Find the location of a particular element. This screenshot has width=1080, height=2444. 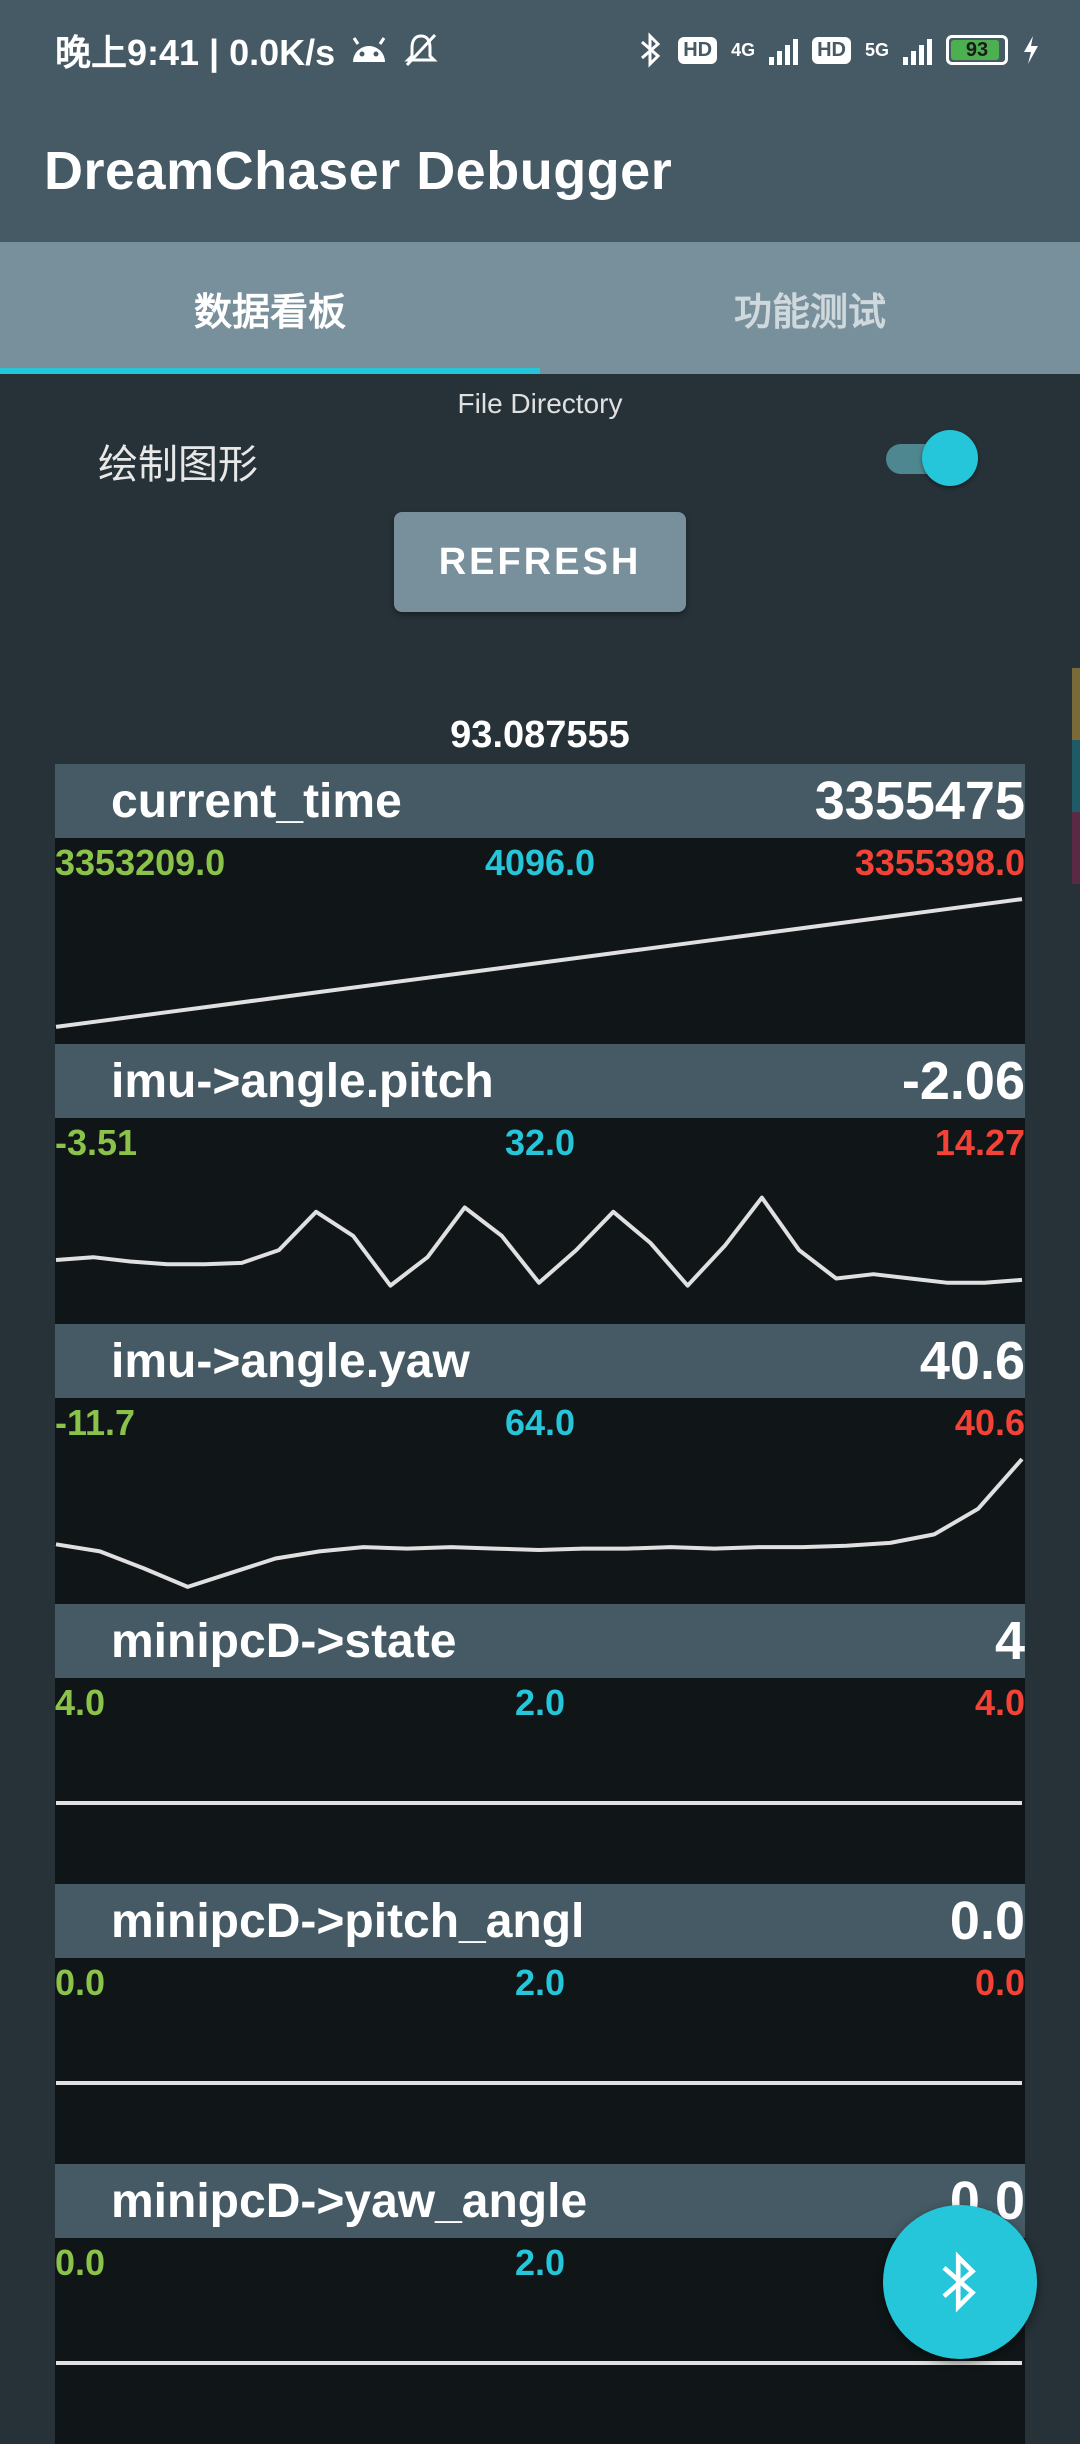

panel-variable-name: minipcD->state is located at coordinates (284, 1641).